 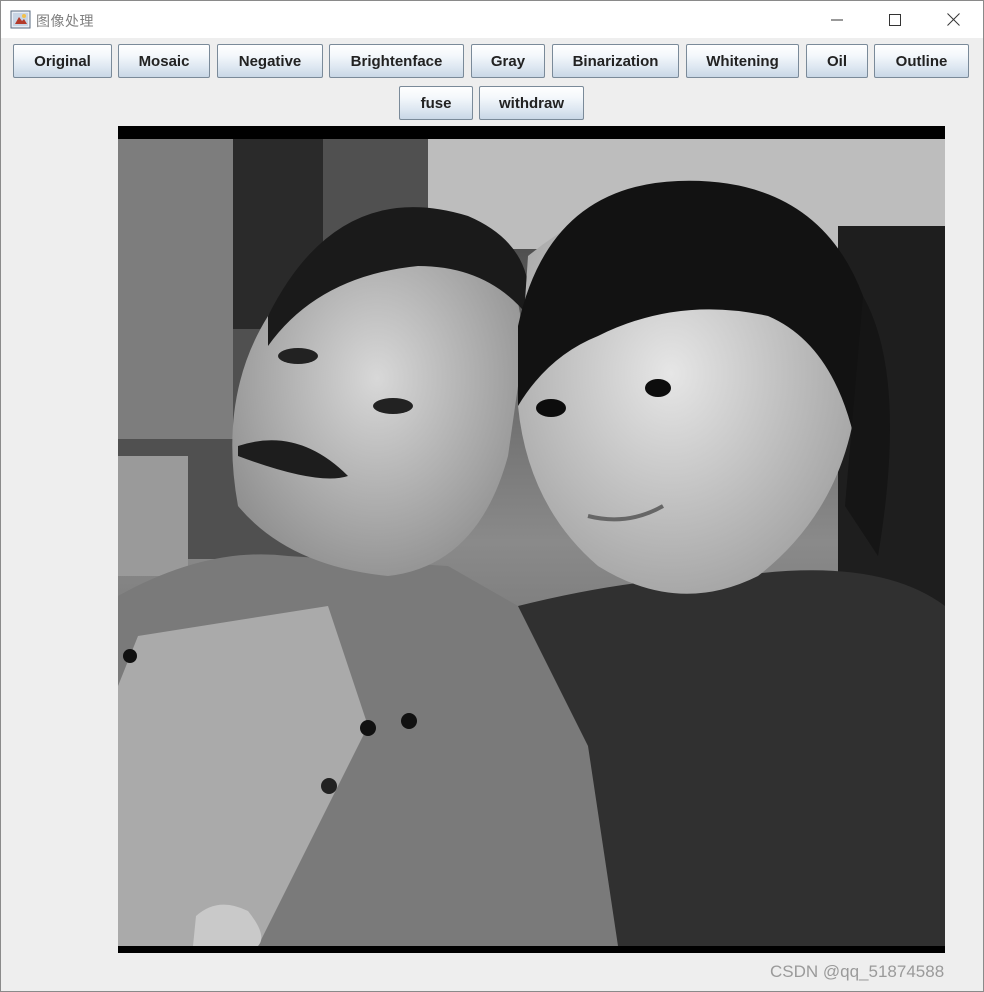 What do you see at coordinates (62, 61) in the screenshot?
I see `original-button: Original` at bounding box center [62, 61].